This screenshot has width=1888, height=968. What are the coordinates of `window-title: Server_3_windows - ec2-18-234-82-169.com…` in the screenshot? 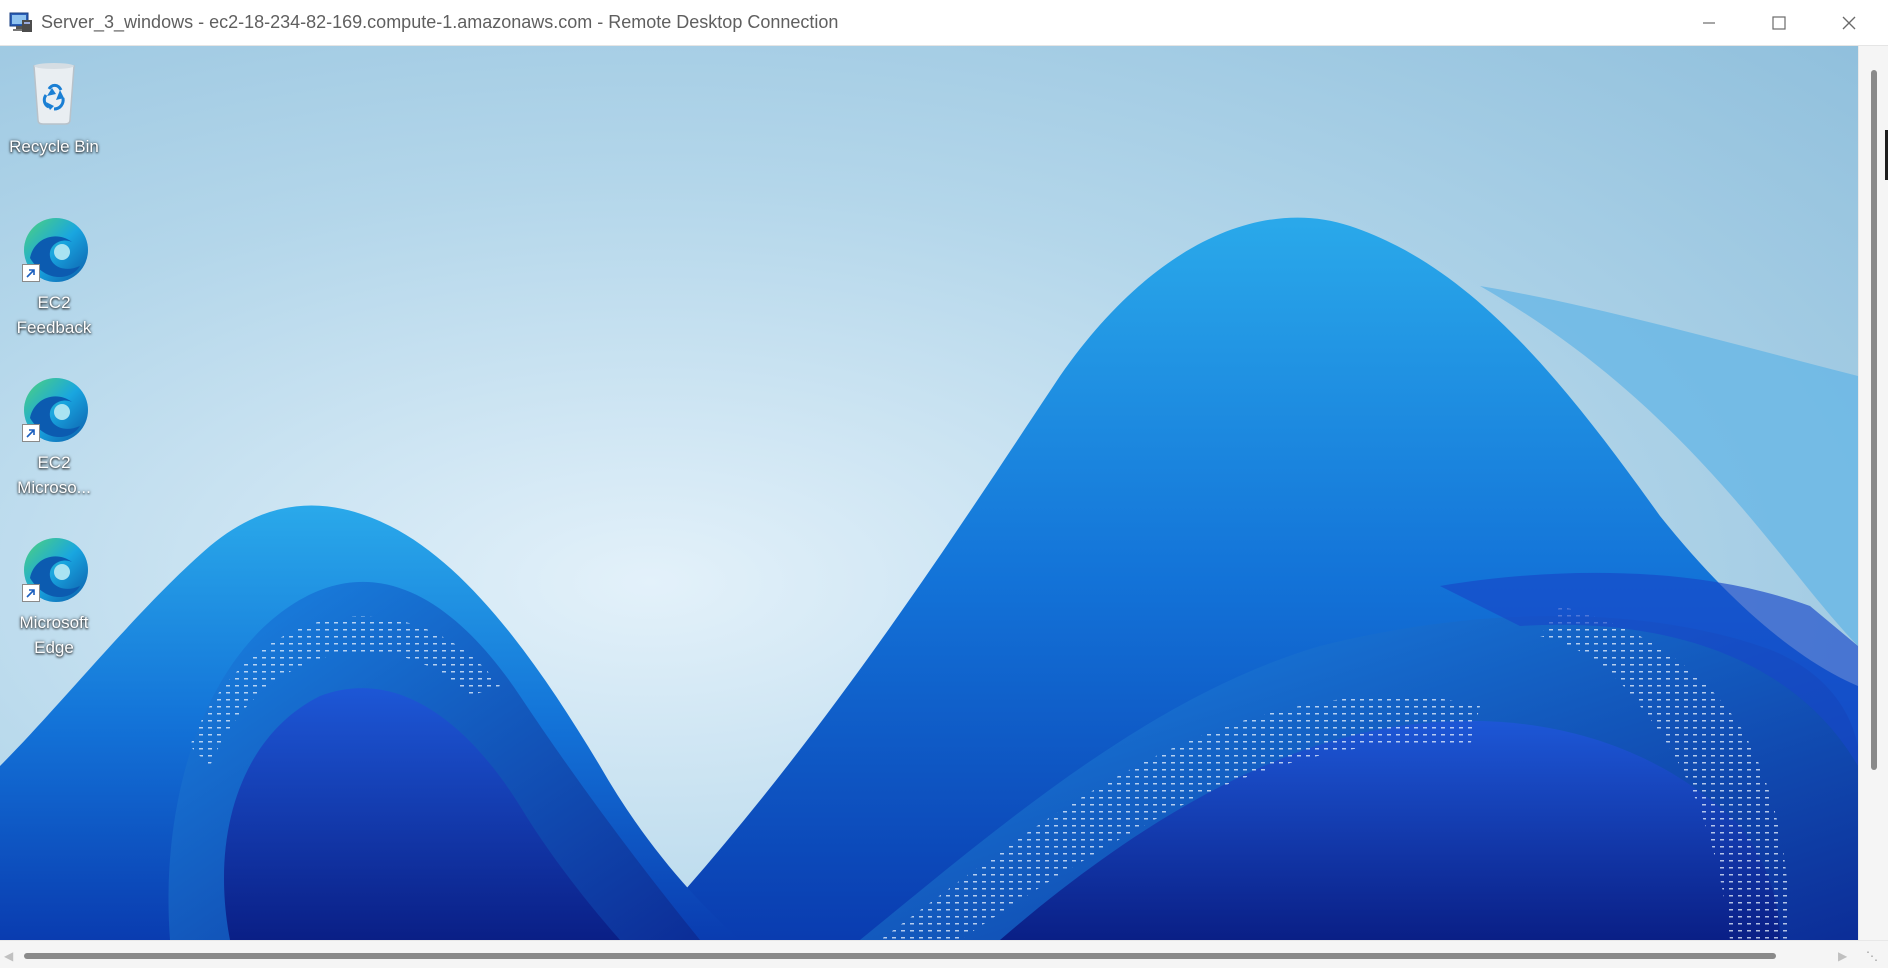 It's located at (440, 22).